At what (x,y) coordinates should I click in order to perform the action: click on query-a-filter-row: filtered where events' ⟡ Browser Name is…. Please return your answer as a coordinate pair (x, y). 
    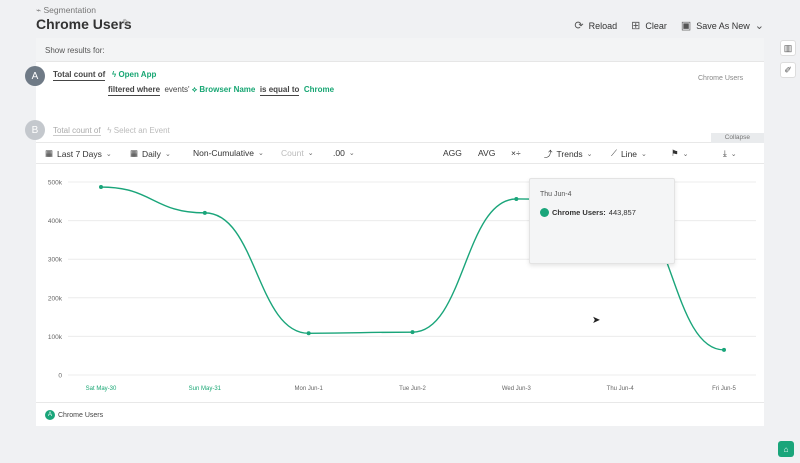
    Looking at the image, I should click on (221, 90).